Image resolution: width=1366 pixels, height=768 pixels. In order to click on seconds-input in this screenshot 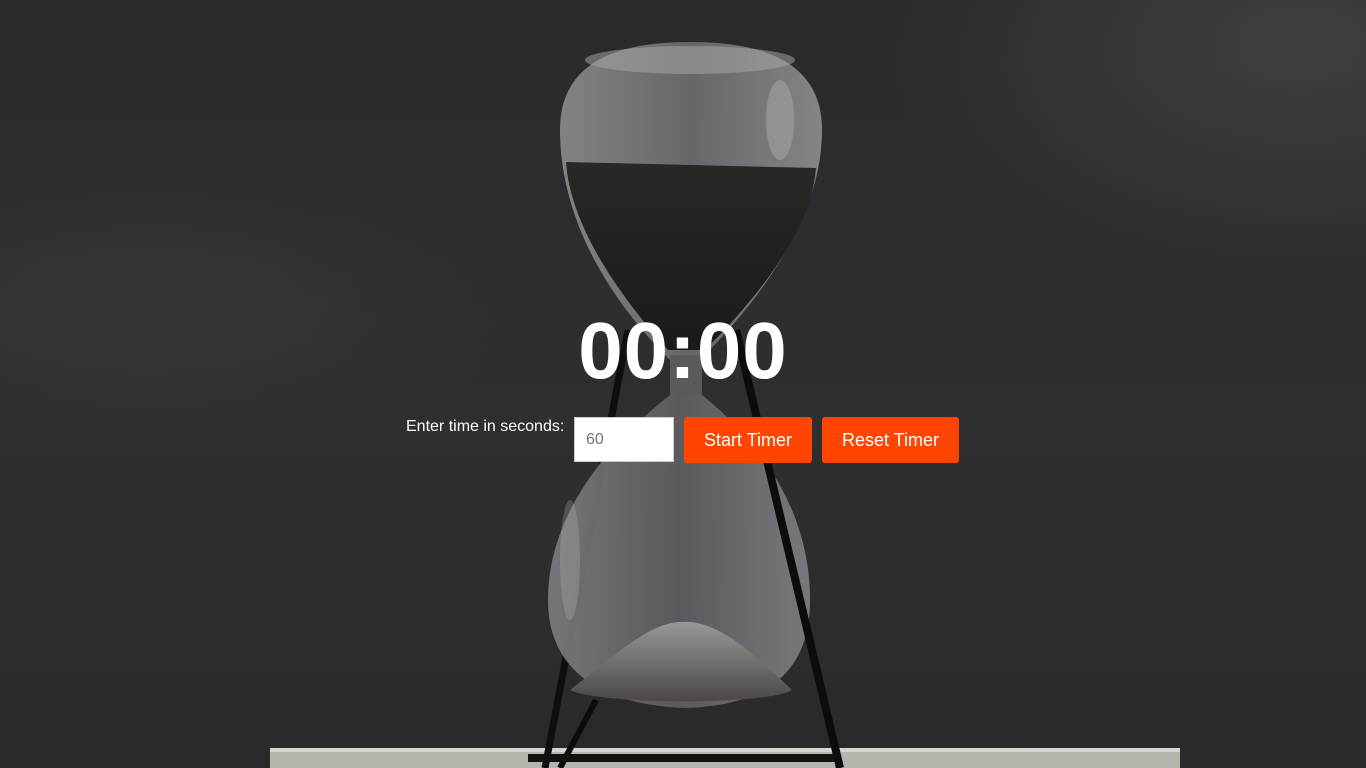, I will do `click(624, 439)`.